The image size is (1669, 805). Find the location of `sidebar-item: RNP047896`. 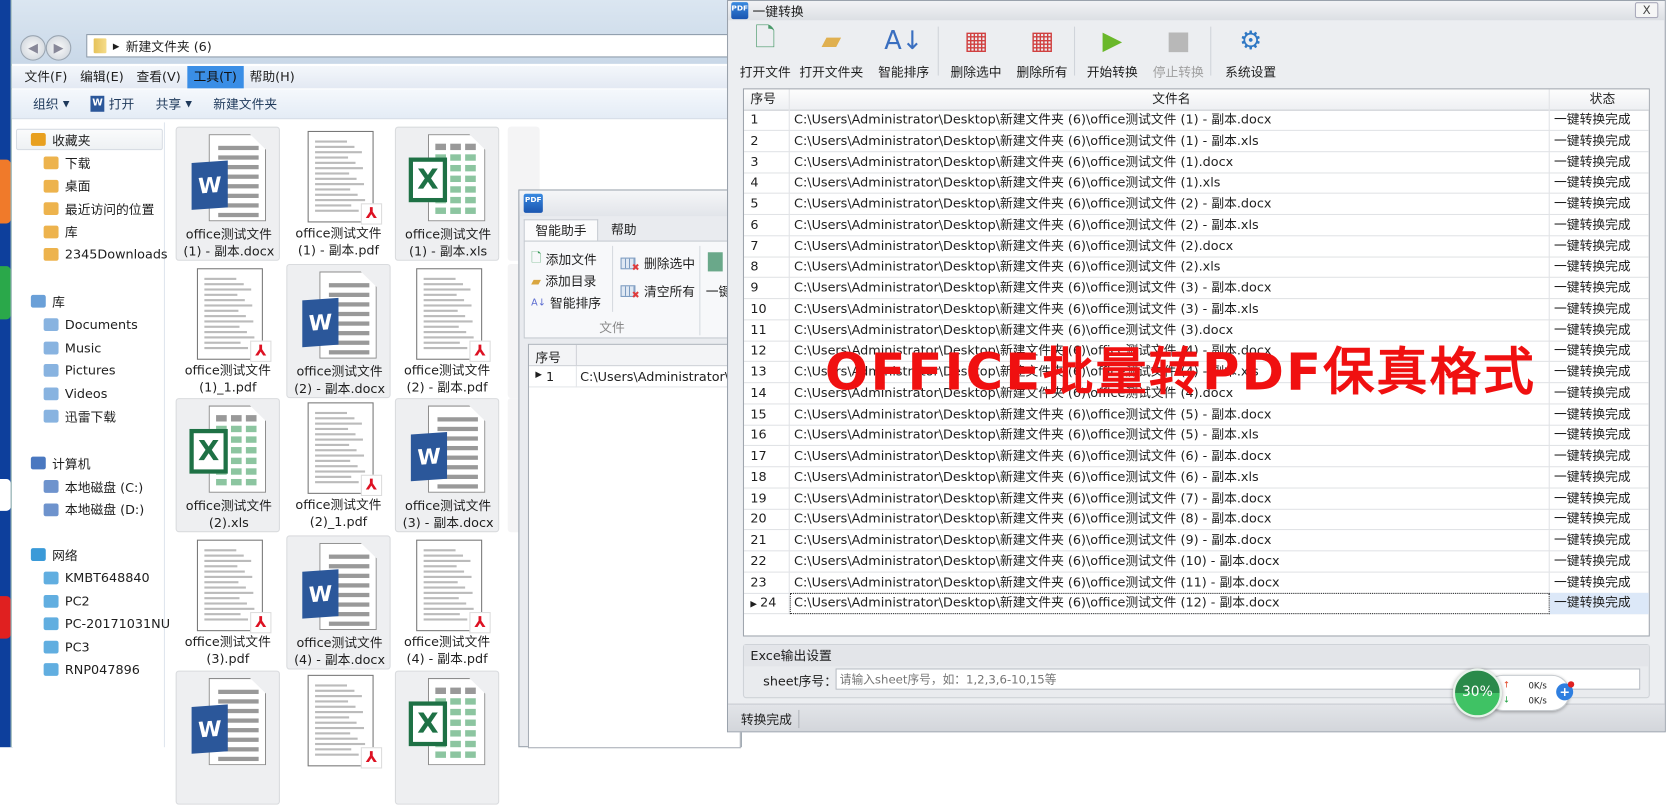

sidebar-item: RNP047896 is located at coordinates (91, 669).